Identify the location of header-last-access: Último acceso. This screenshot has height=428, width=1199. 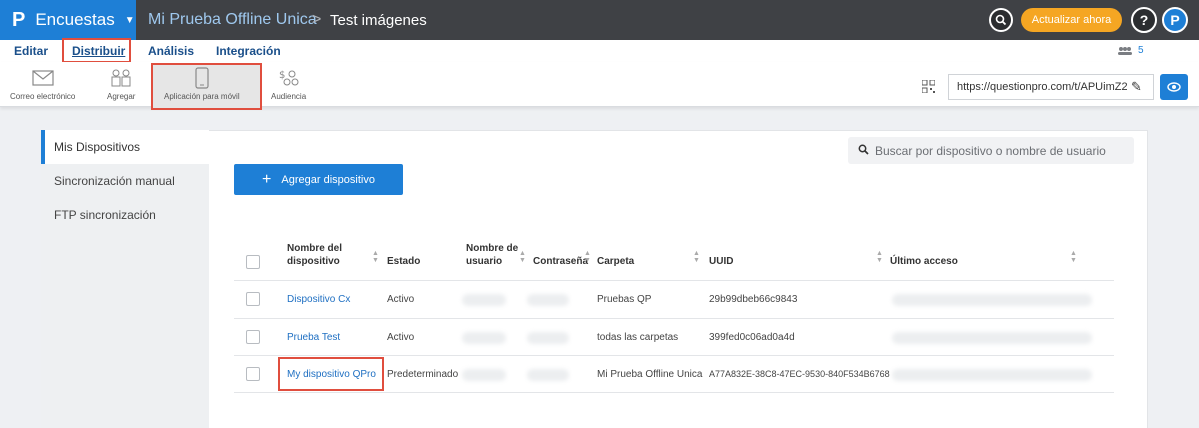
(924, 261).